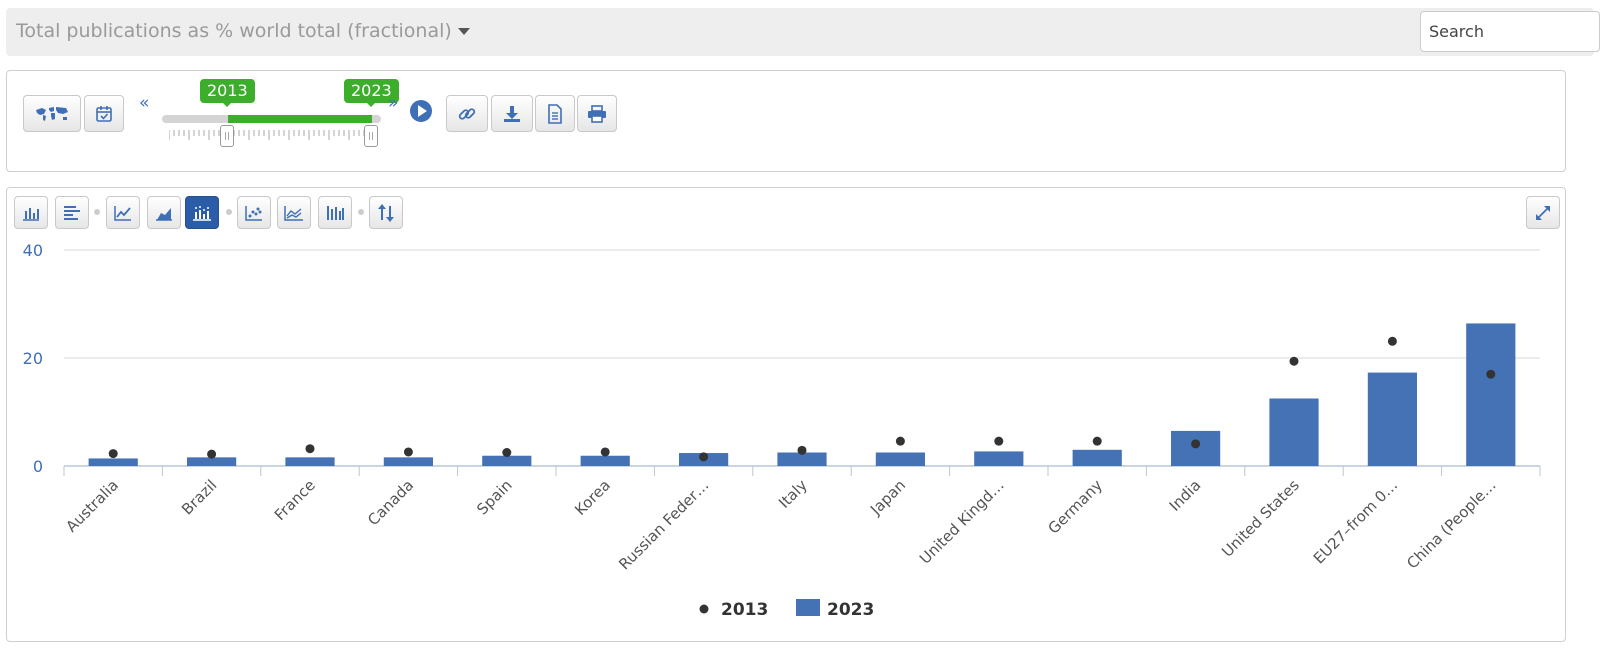 This screenshot has width=1600, height=660. I want to click on print-button, so click(597, 113).